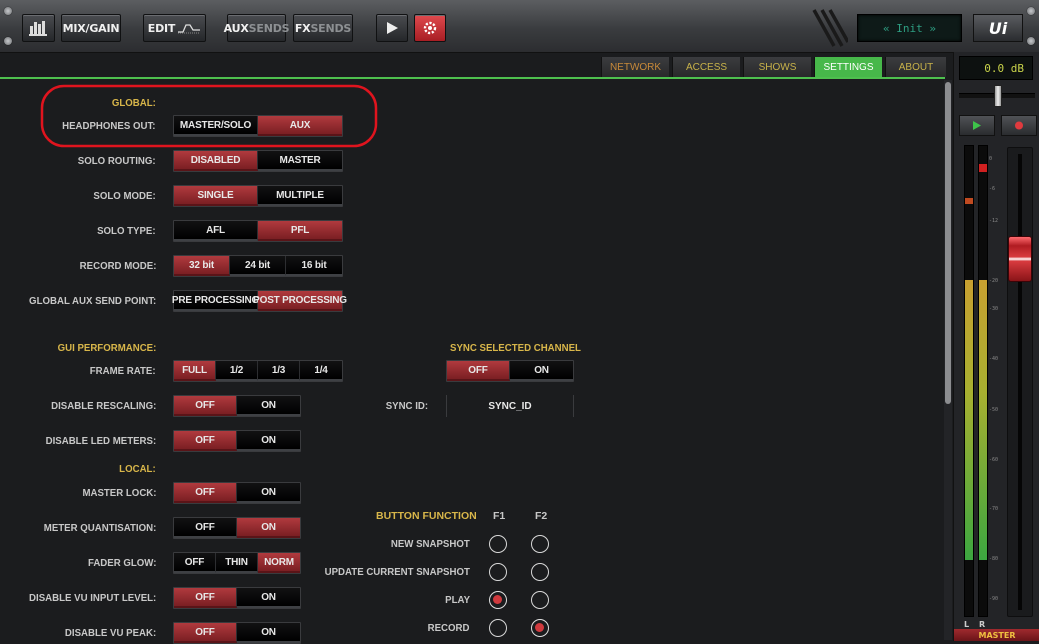  What do you see at coordinates (848, 67) in the screenshot?
I see `tab-settings: SETTINGS` at bounding box center [848, 67].